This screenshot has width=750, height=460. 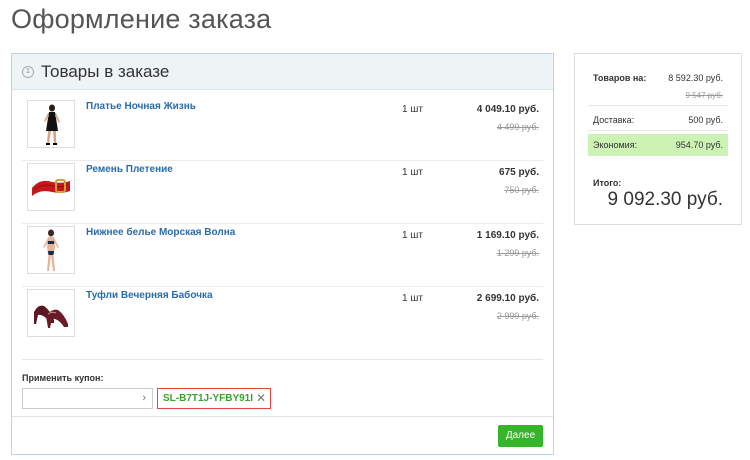 What do you see at coordinates (704, 95) in the screenshot?
I see `goods-old-total: 9 547 руб.` at bounding box center [704, 95].